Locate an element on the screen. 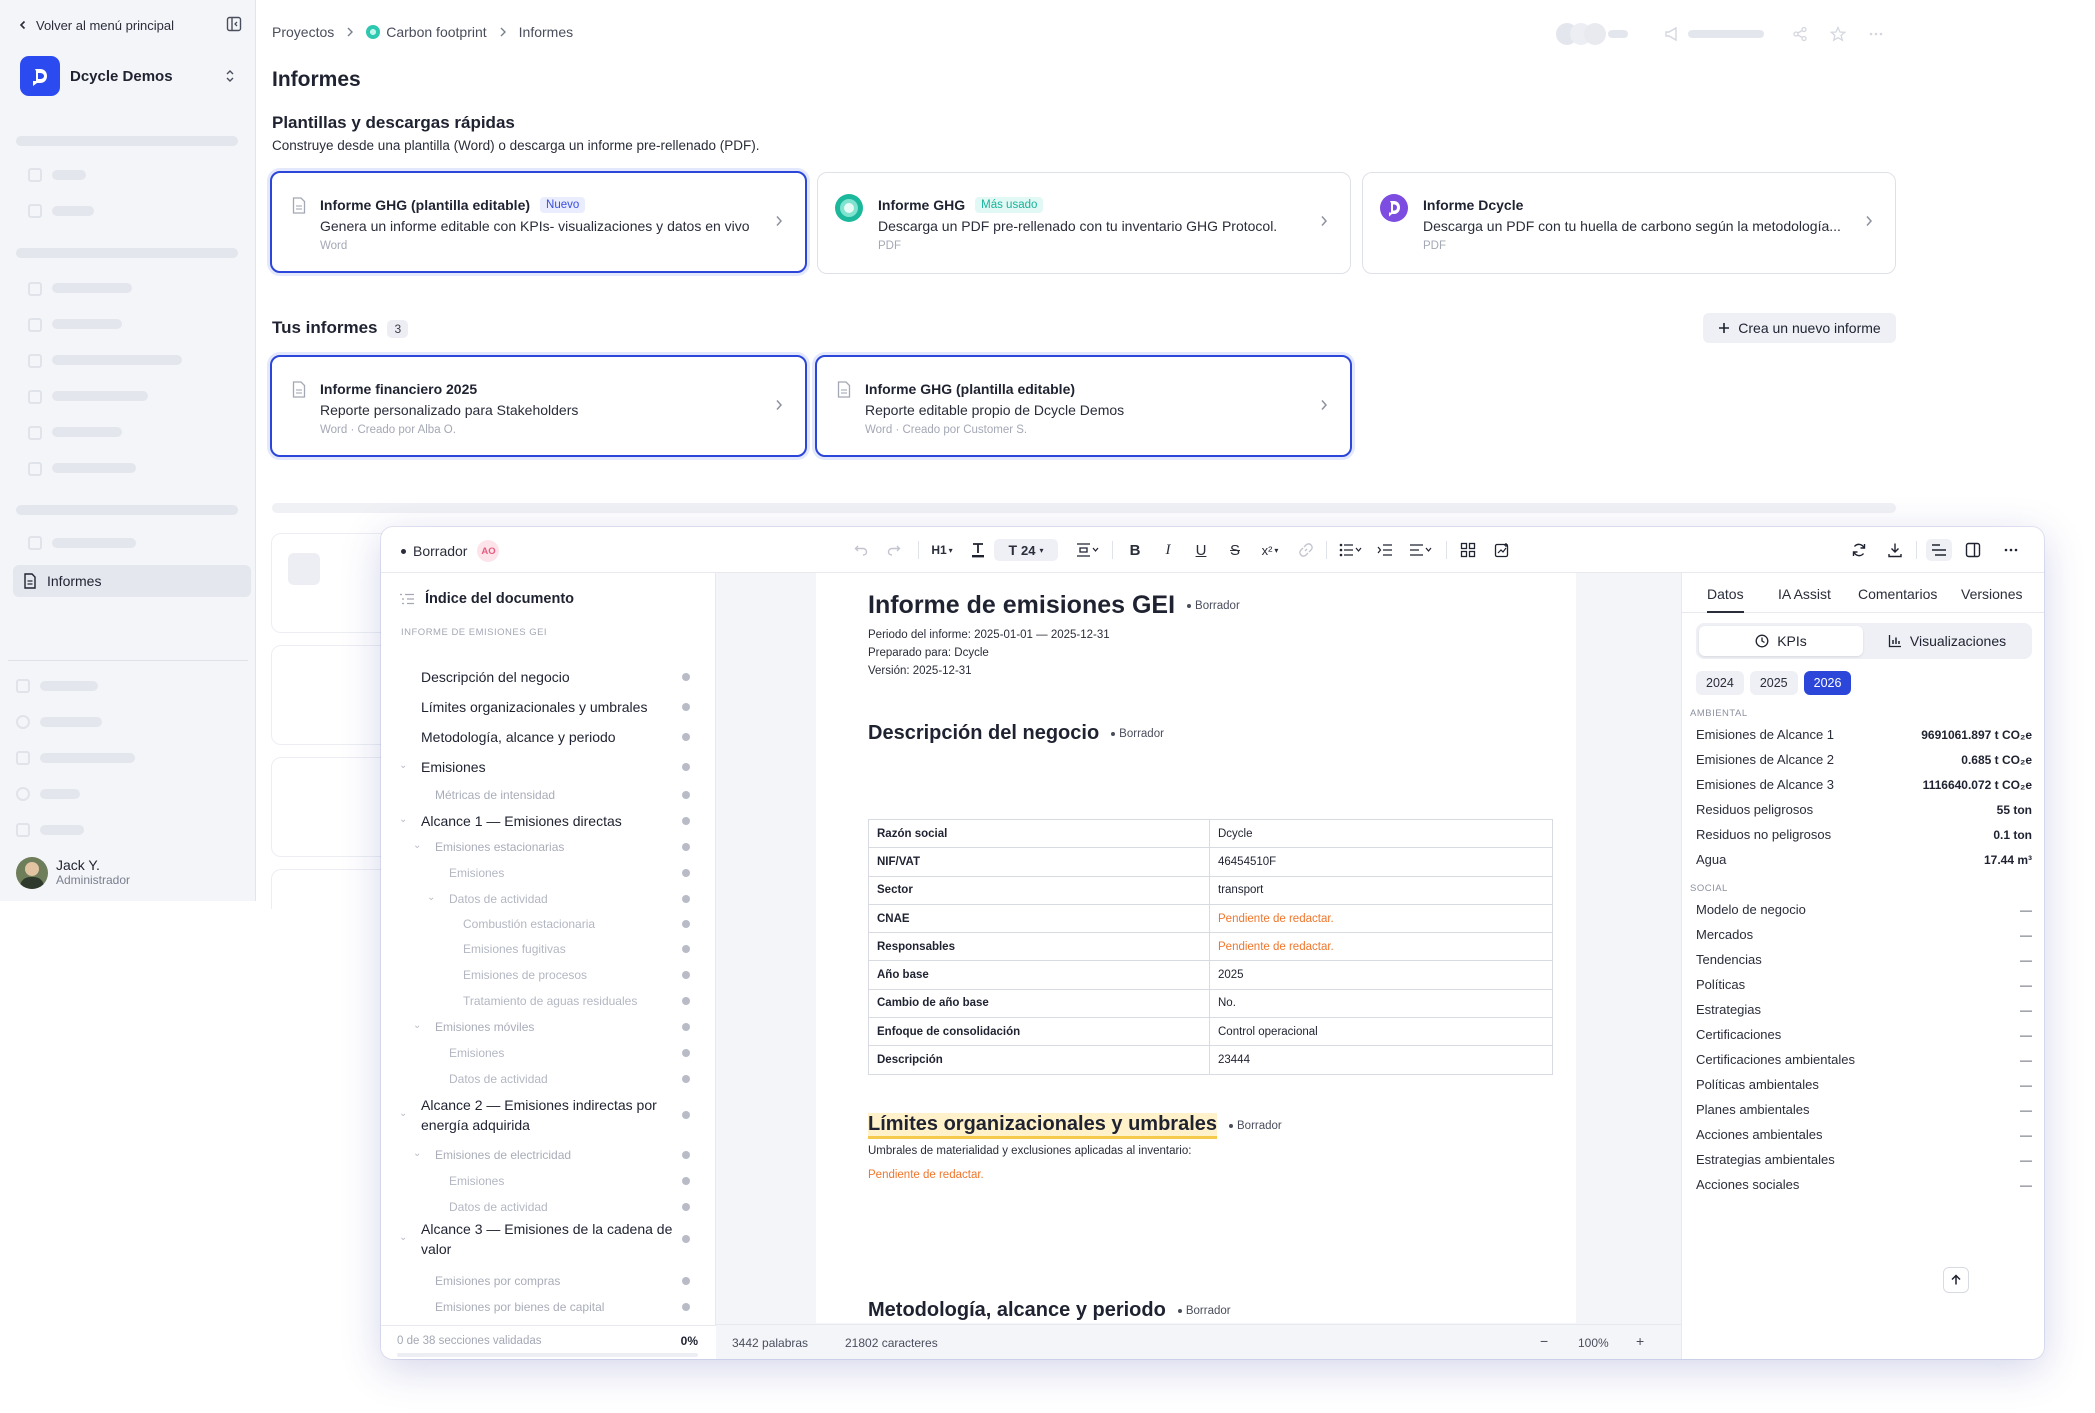  breadcrumb-projects: Proyectos is located at coordinates (303, 32).